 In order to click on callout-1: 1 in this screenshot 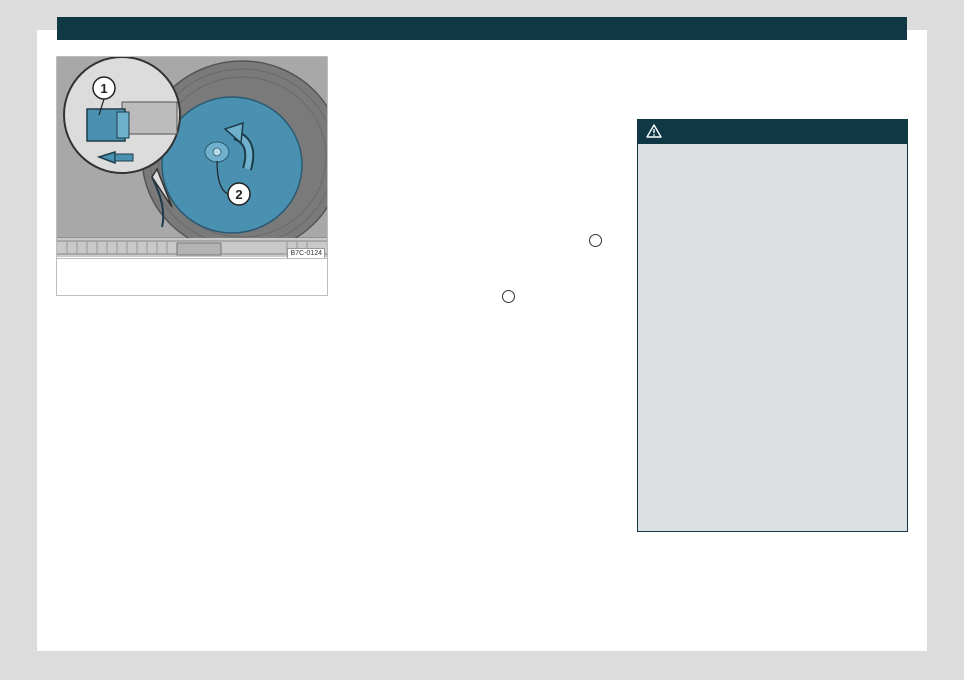, I will do `click(103, 88)`.